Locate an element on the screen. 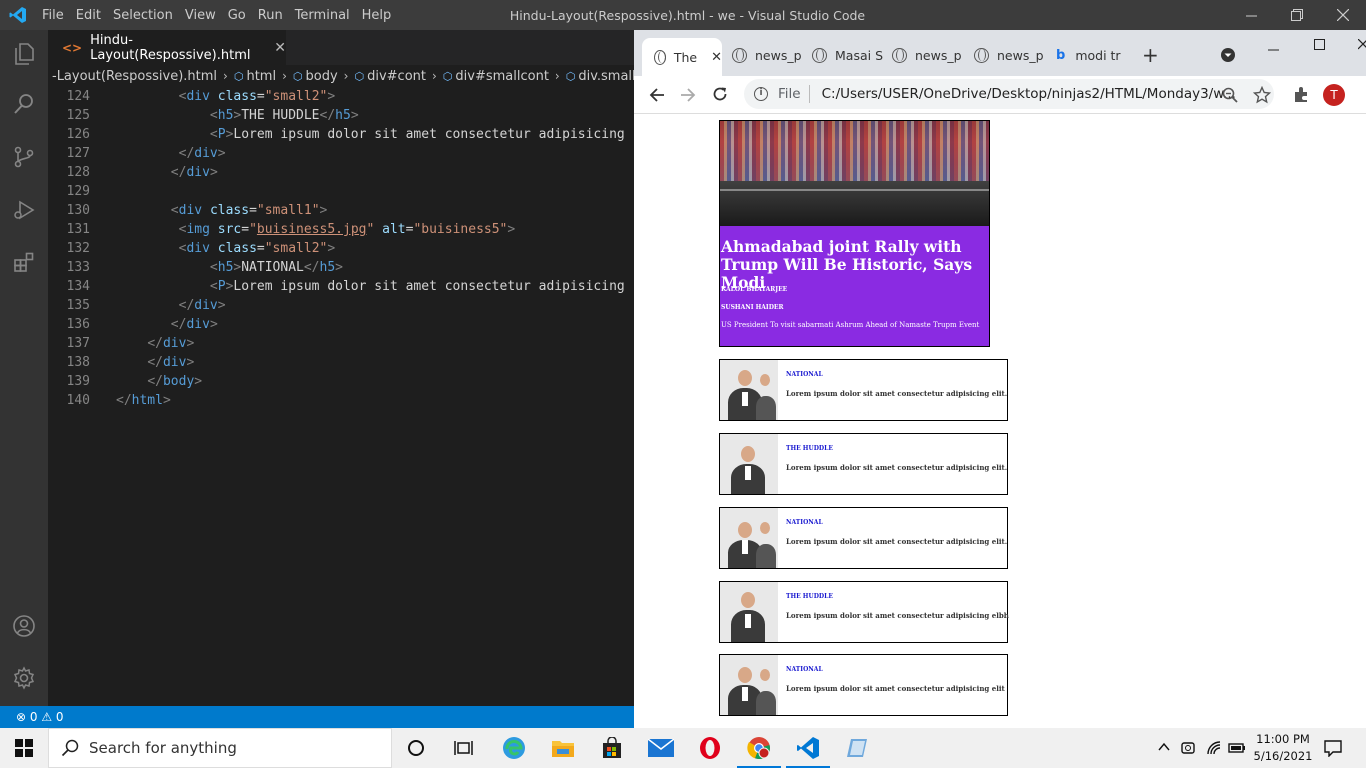  extensions-icon is located at coordinates (24, 262).